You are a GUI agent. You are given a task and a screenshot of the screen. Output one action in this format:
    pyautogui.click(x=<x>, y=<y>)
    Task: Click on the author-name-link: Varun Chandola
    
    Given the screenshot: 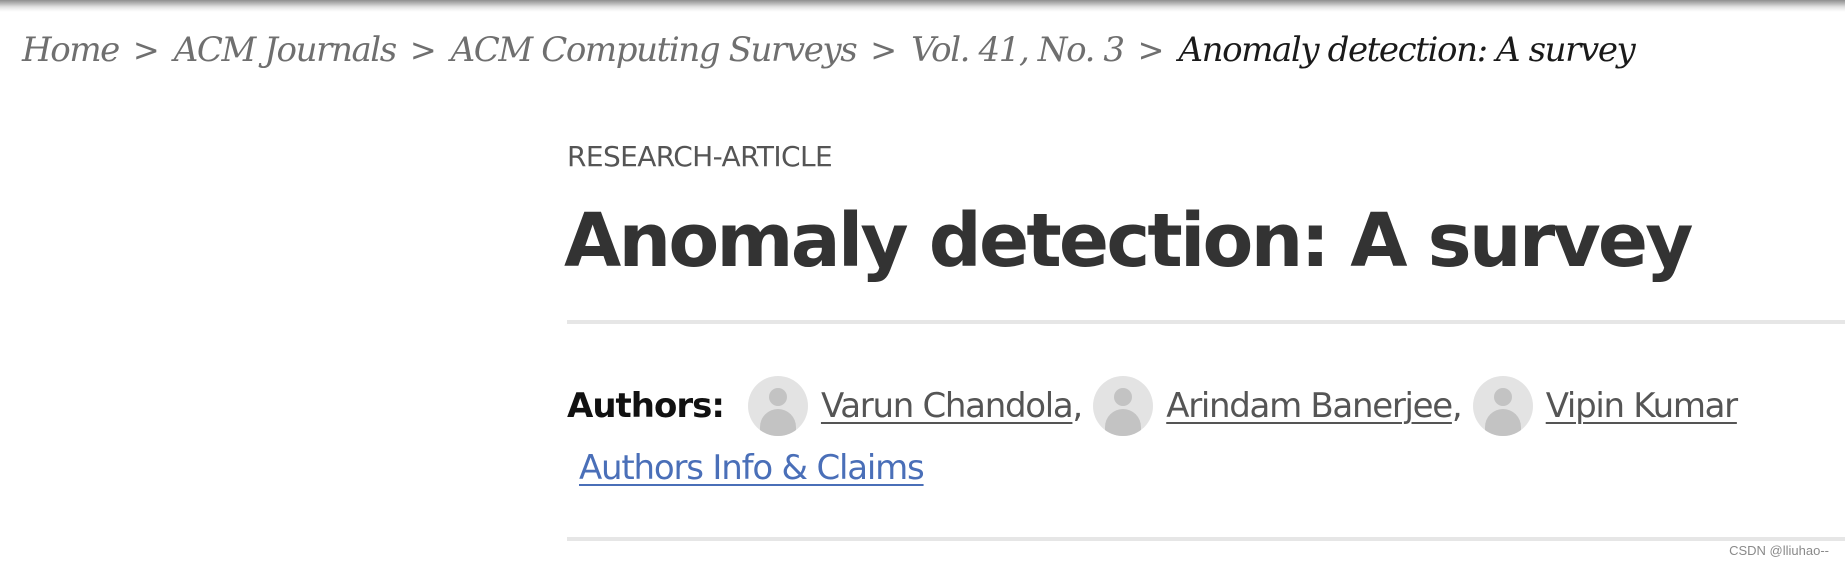 What is the action you would take?
    pyautogui.click(x=947, y=406)
    